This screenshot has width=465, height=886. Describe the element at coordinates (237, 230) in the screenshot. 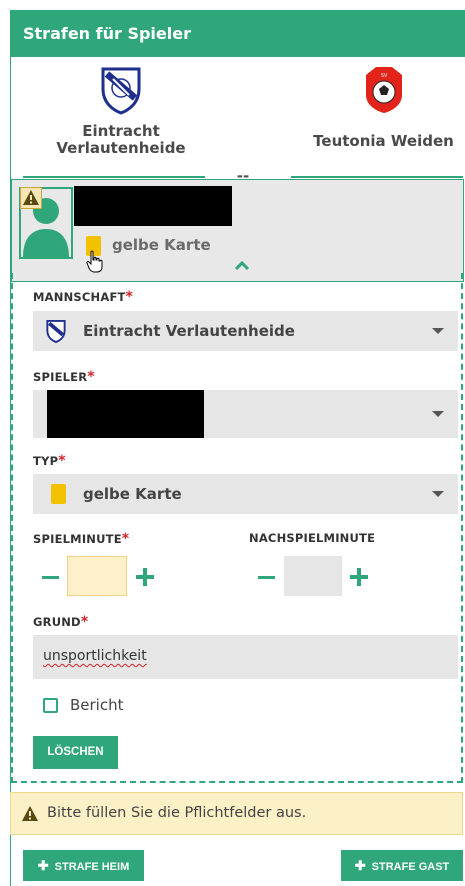

I see `player-penalty-card: gelbe Karte` at that location.